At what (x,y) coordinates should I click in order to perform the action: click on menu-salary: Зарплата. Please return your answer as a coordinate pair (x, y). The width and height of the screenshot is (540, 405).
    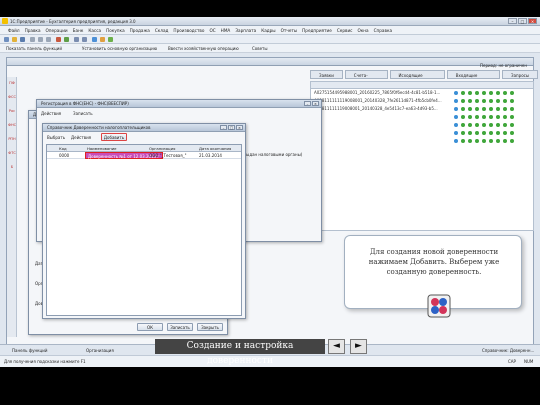
    Looking at the image, I should click on (245, 30).